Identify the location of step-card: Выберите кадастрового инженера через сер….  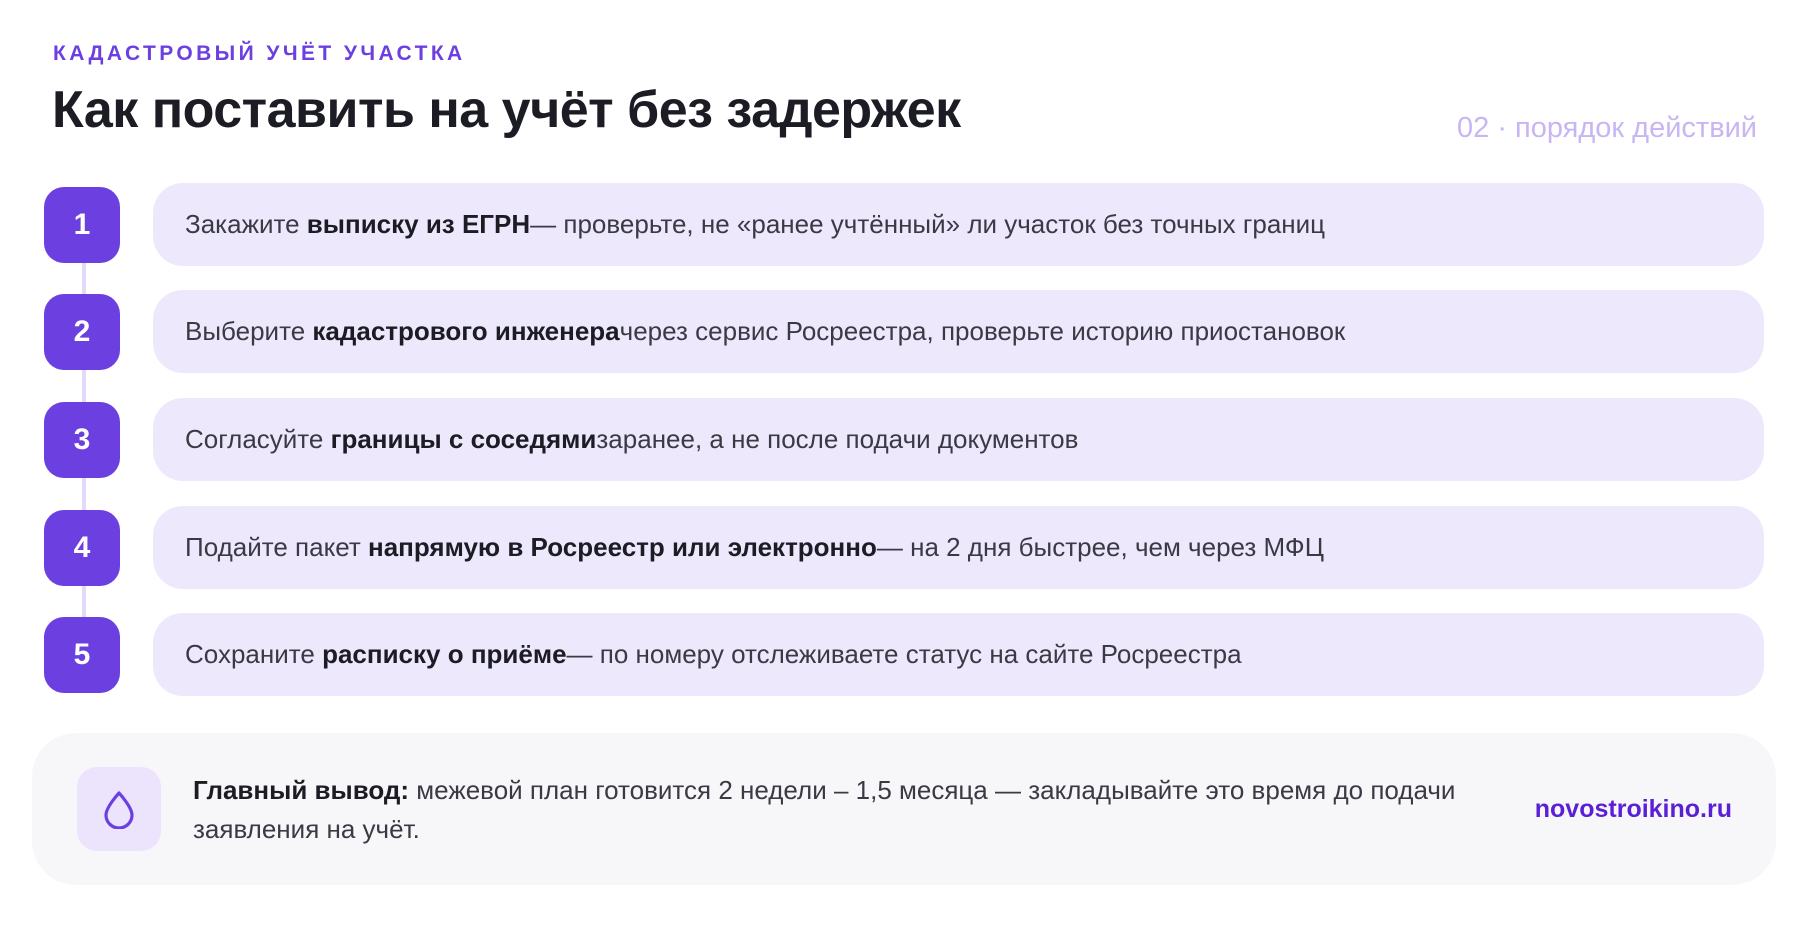
(958, 331).